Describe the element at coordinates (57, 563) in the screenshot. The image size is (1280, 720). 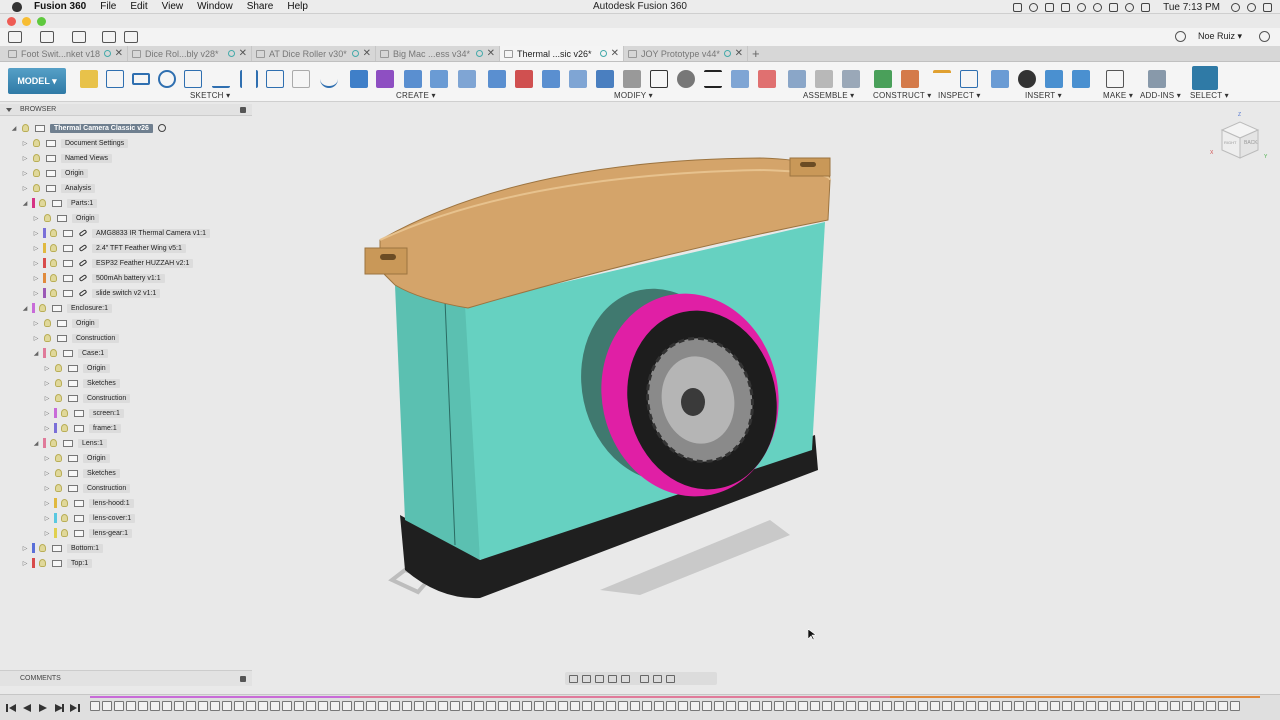
I see `browser-node: ▷ Top:1` at that location.